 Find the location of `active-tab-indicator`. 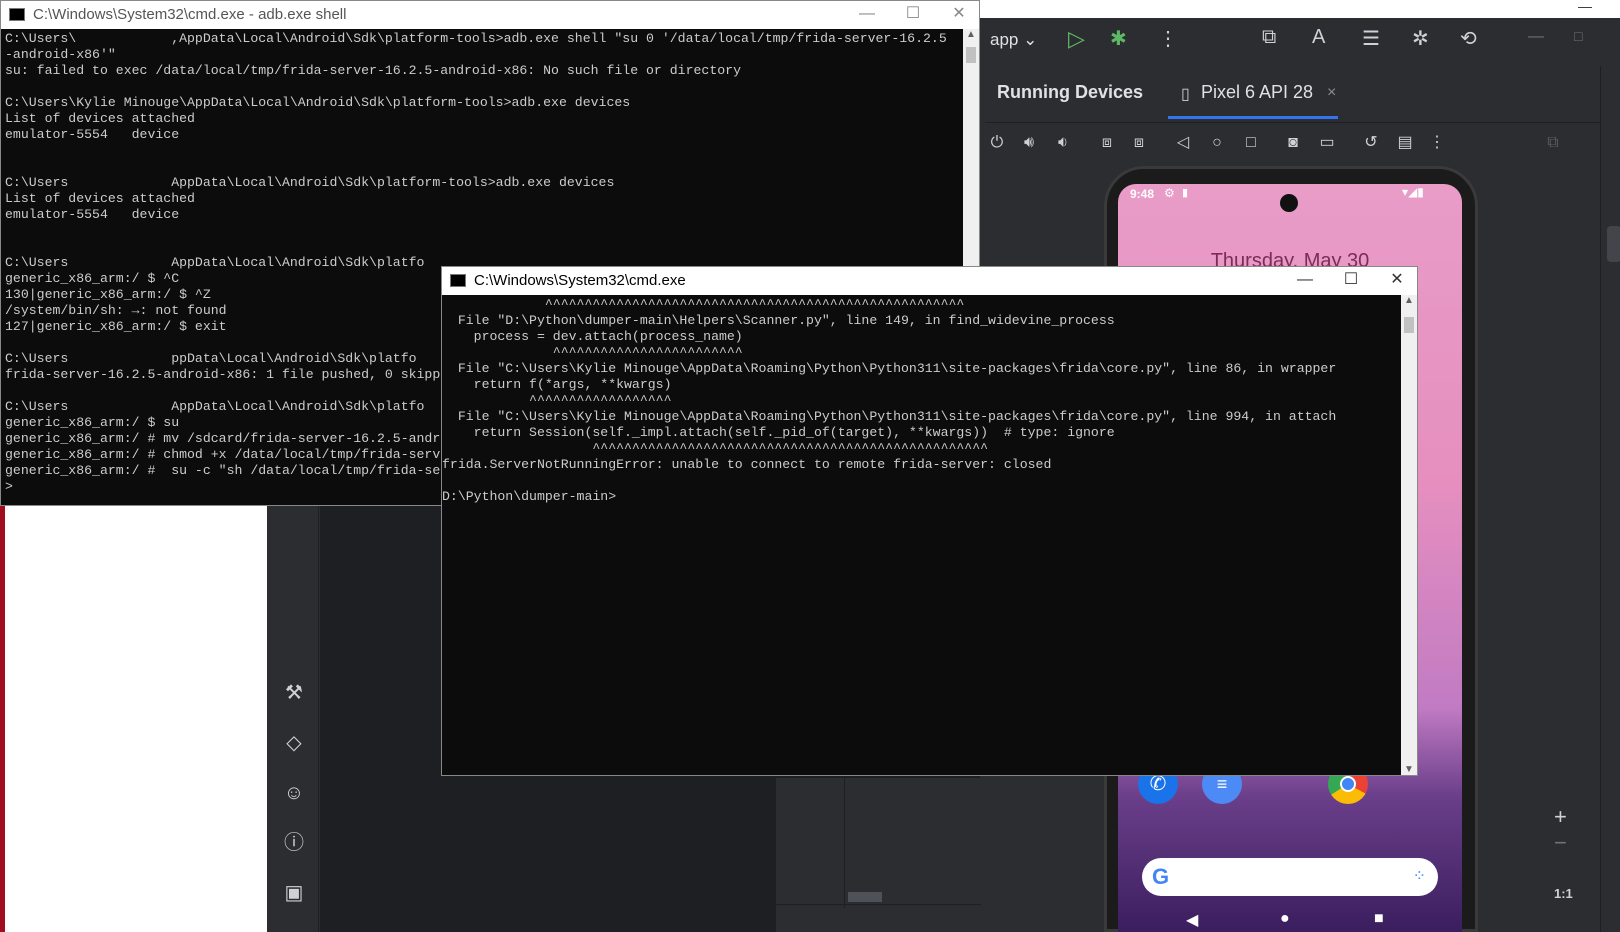

active-tab-indicator is located at coordinates (1253, 117).